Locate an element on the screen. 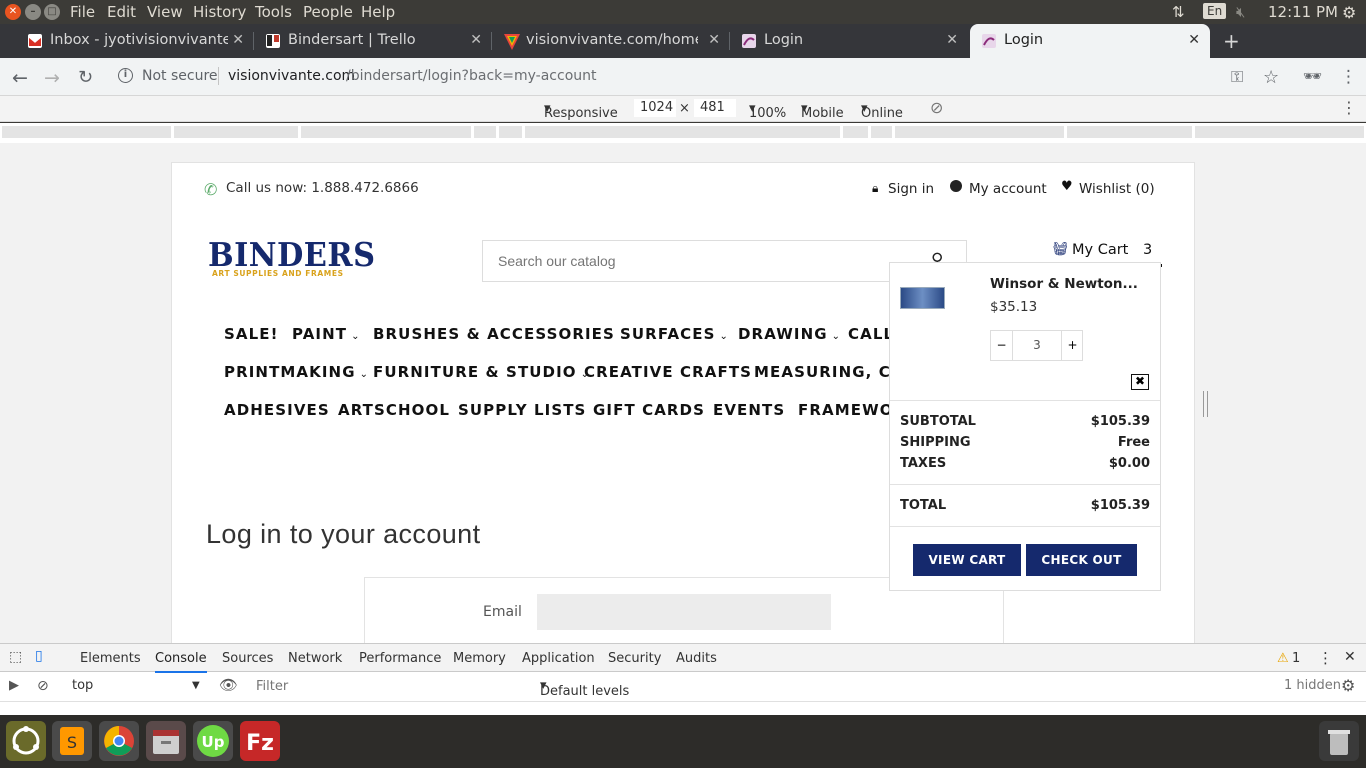 The image size is (1366, 768). nav-supply-lists: SUPPLY LISTS is located at coordinates (522, 410).